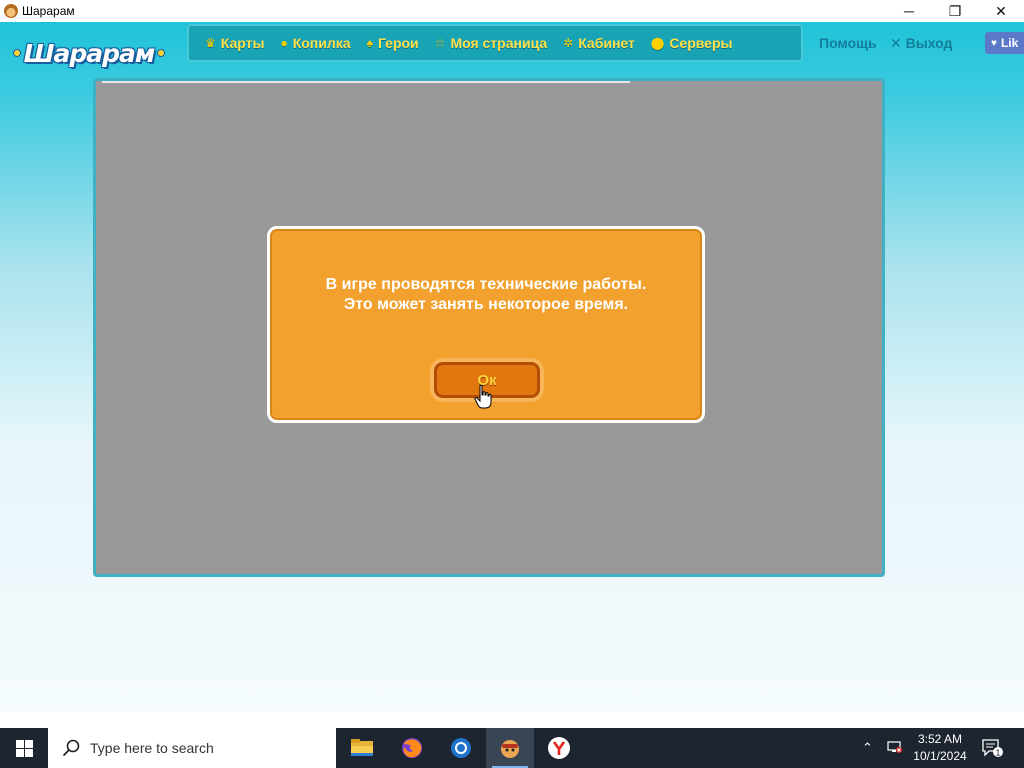 This screenshot has height=768, width=1024. Describe the element at coordinates (483, 396) in the screenshot. I see `hand-cursor-icon` at that location.